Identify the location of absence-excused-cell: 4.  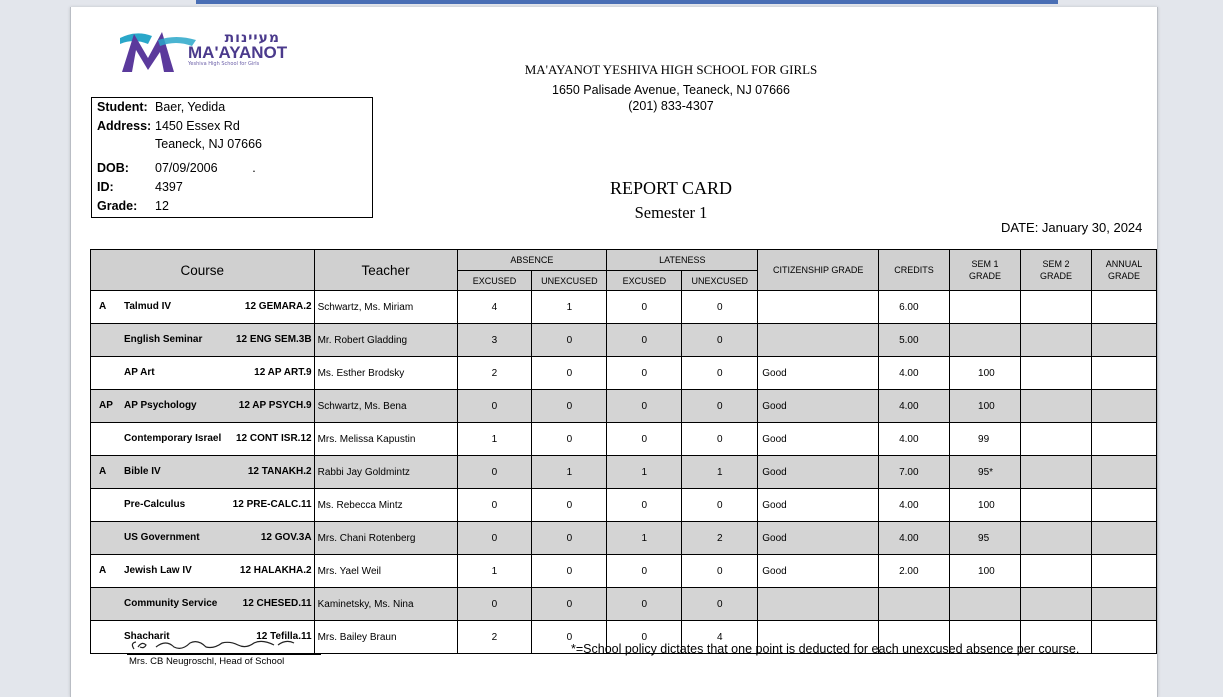
(494, 307).